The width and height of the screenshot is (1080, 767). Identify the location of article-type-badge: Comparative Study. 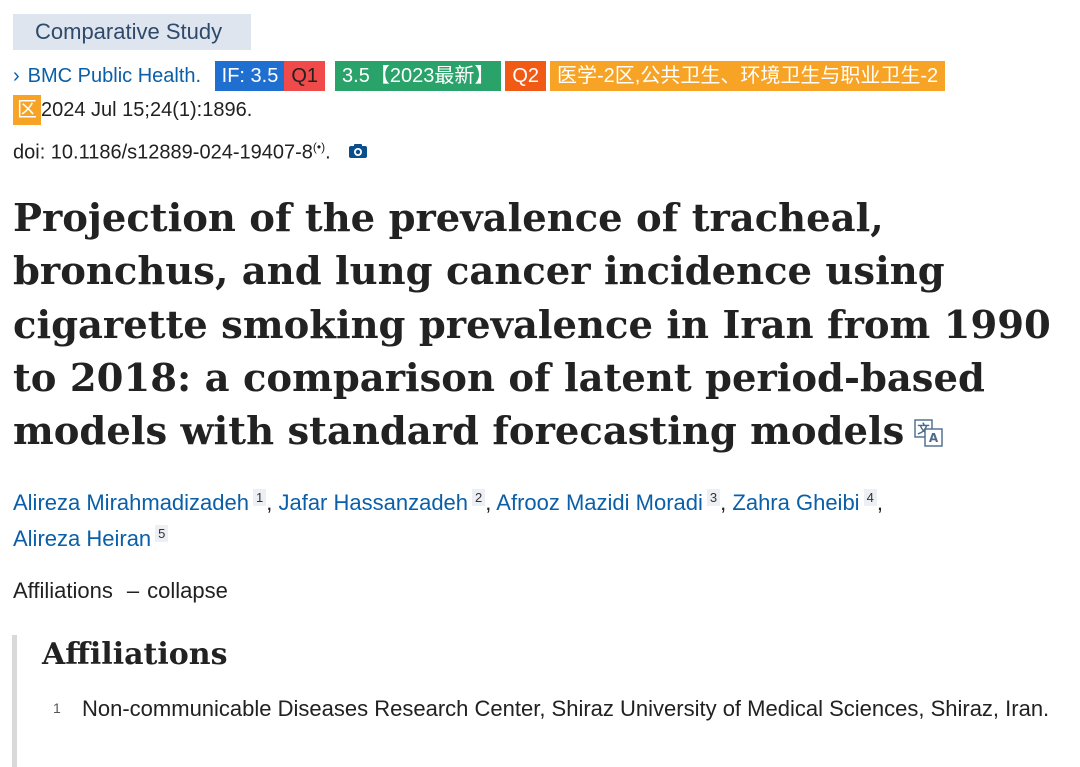
(132, 32).